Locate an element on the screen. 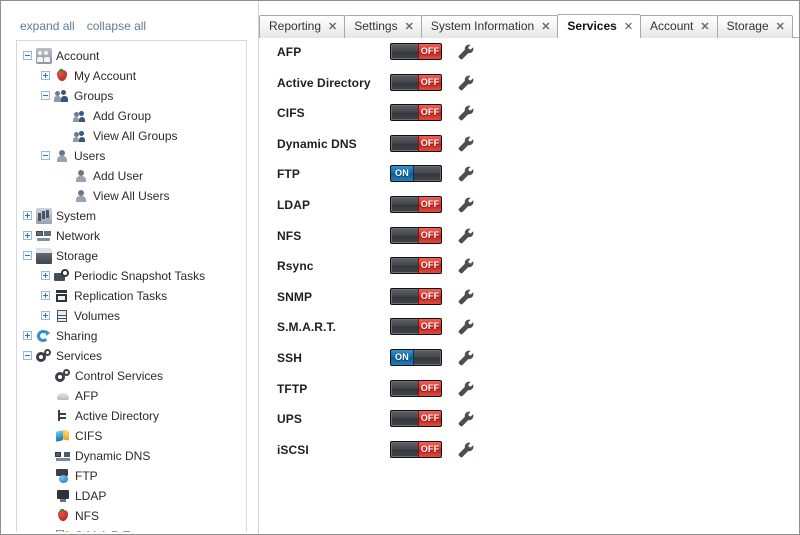 The image size is (800, 535). tree-item-sharing: Sharing is located at coordinates (131, 335).